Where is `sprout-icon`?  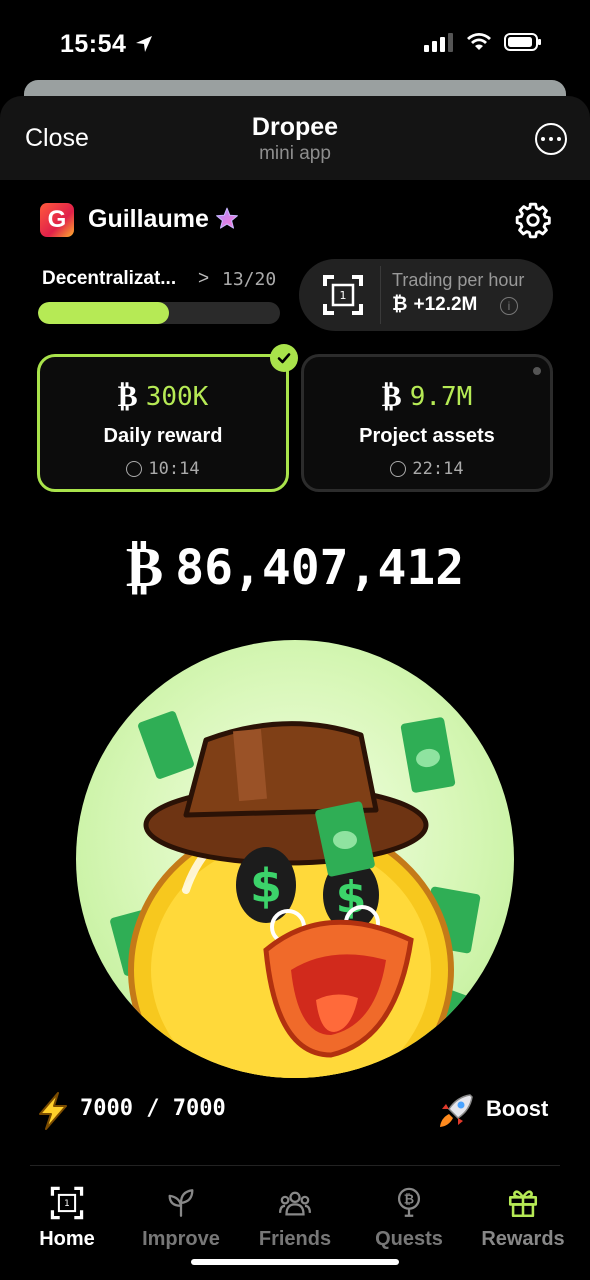 sprout-icon is located at coordinates (181, 1203).